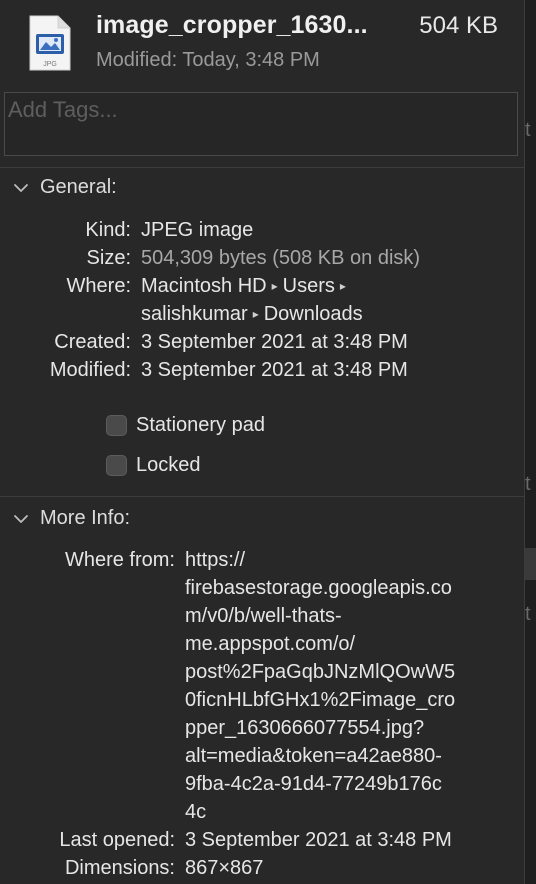 The image size is (536, 884). What do you see at coordinates (270, 644) in the screenshot?
I see `where-from-line: me.appspot.com/o/` at bounding box center [270, 644].